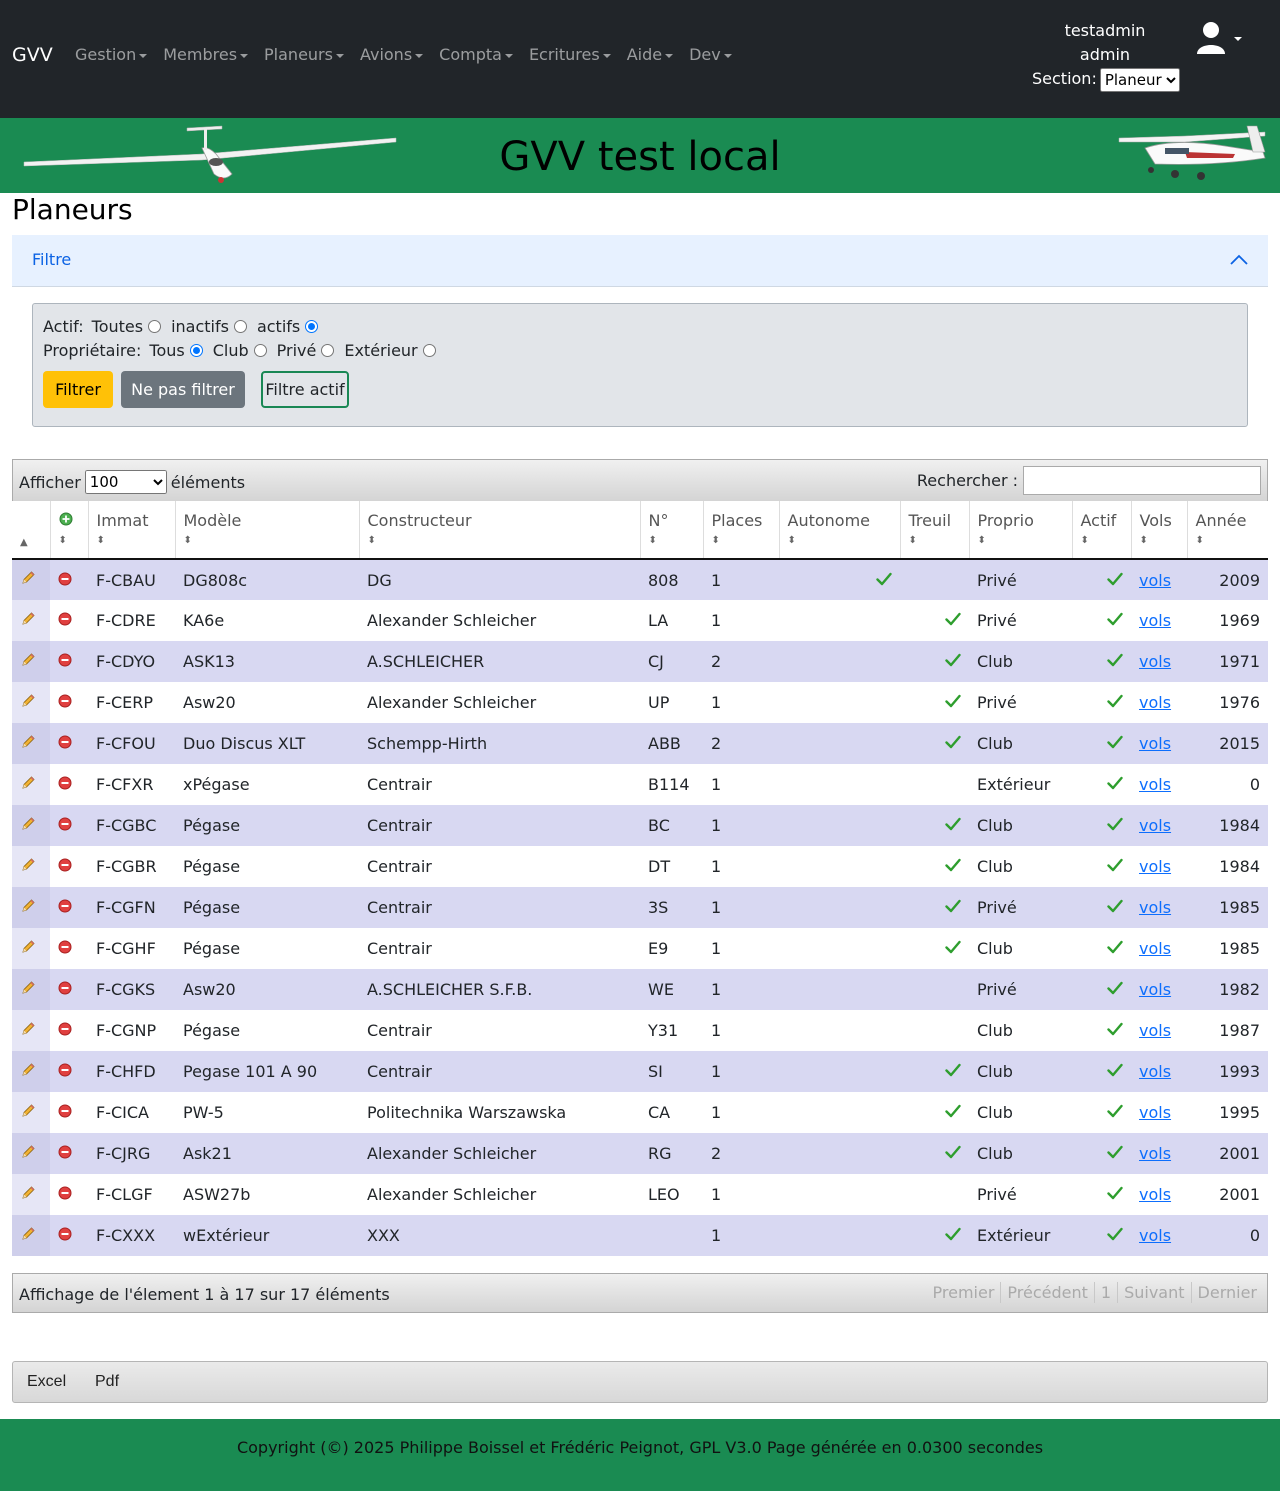 The image size is (1280, 1491). Describe the element at coordinates (131, 530) in the screenshot. I see `col-immat: Immat ⬍` at that location.